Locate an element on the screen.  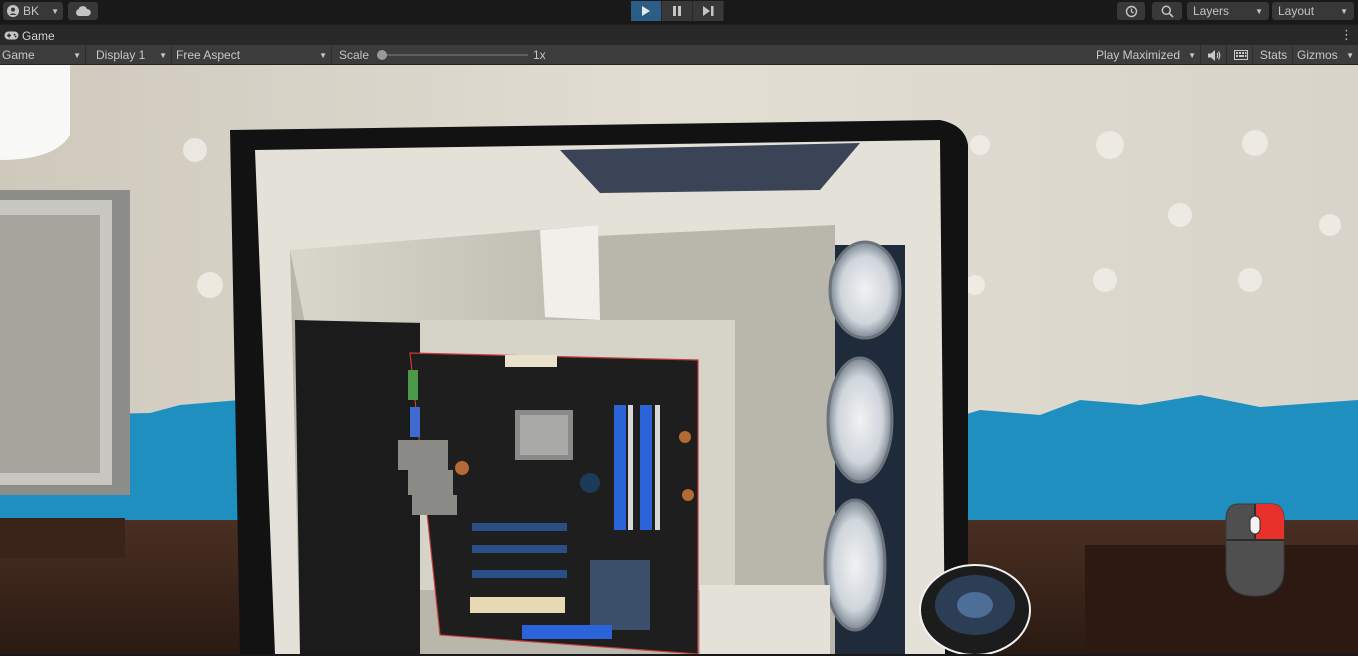
search-button is located at coordinates (1167, 11).